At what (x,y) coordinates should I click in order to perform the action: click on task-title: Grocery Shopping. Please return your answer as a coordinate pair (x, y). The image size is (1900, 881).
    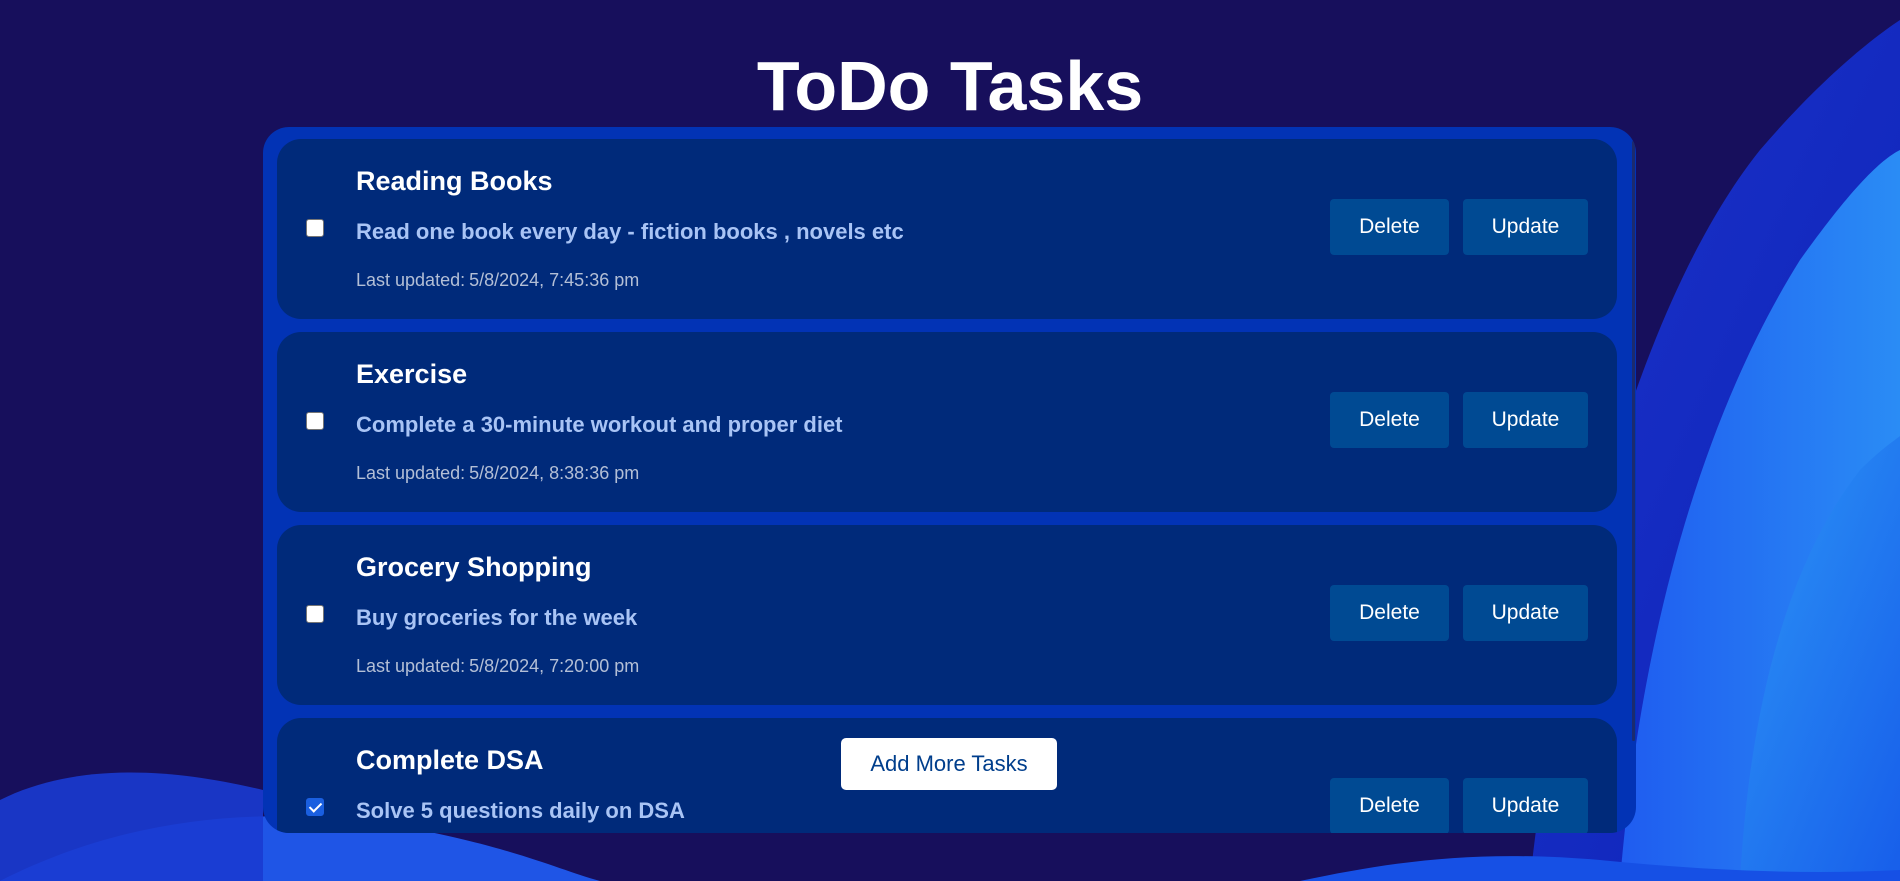
    Looking at the image, I should click on (474, 567).